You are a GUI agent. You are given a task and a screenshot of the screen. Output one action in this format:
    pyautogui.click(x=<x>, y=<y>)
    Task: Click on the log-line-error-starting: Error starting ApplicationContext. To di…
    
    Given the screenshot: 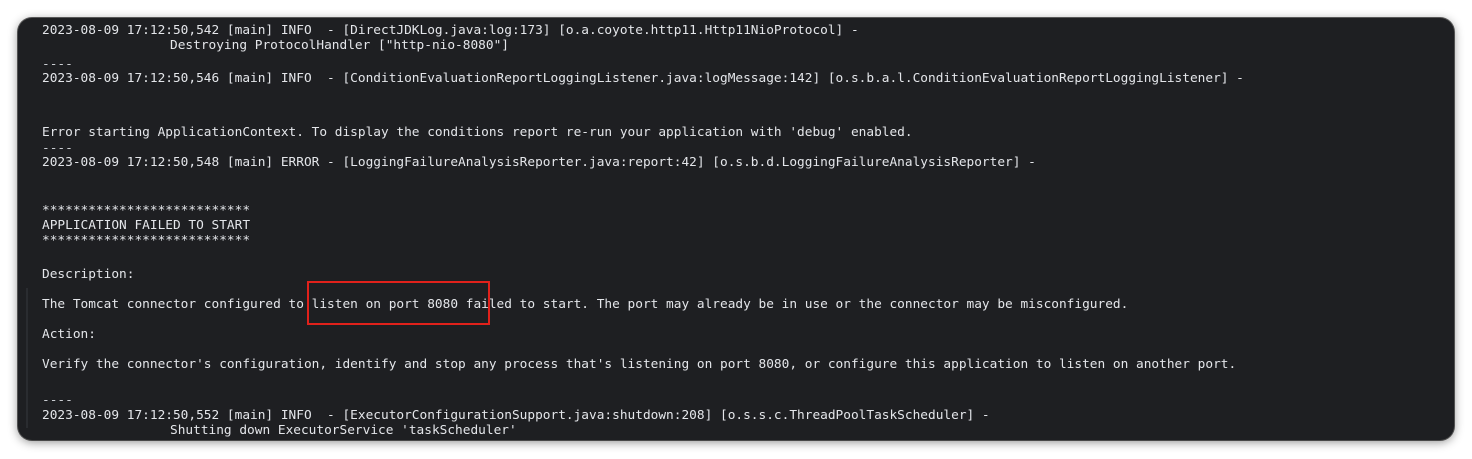 What is the action you would take?
    pyautogui.click(x=477, y=132)
    